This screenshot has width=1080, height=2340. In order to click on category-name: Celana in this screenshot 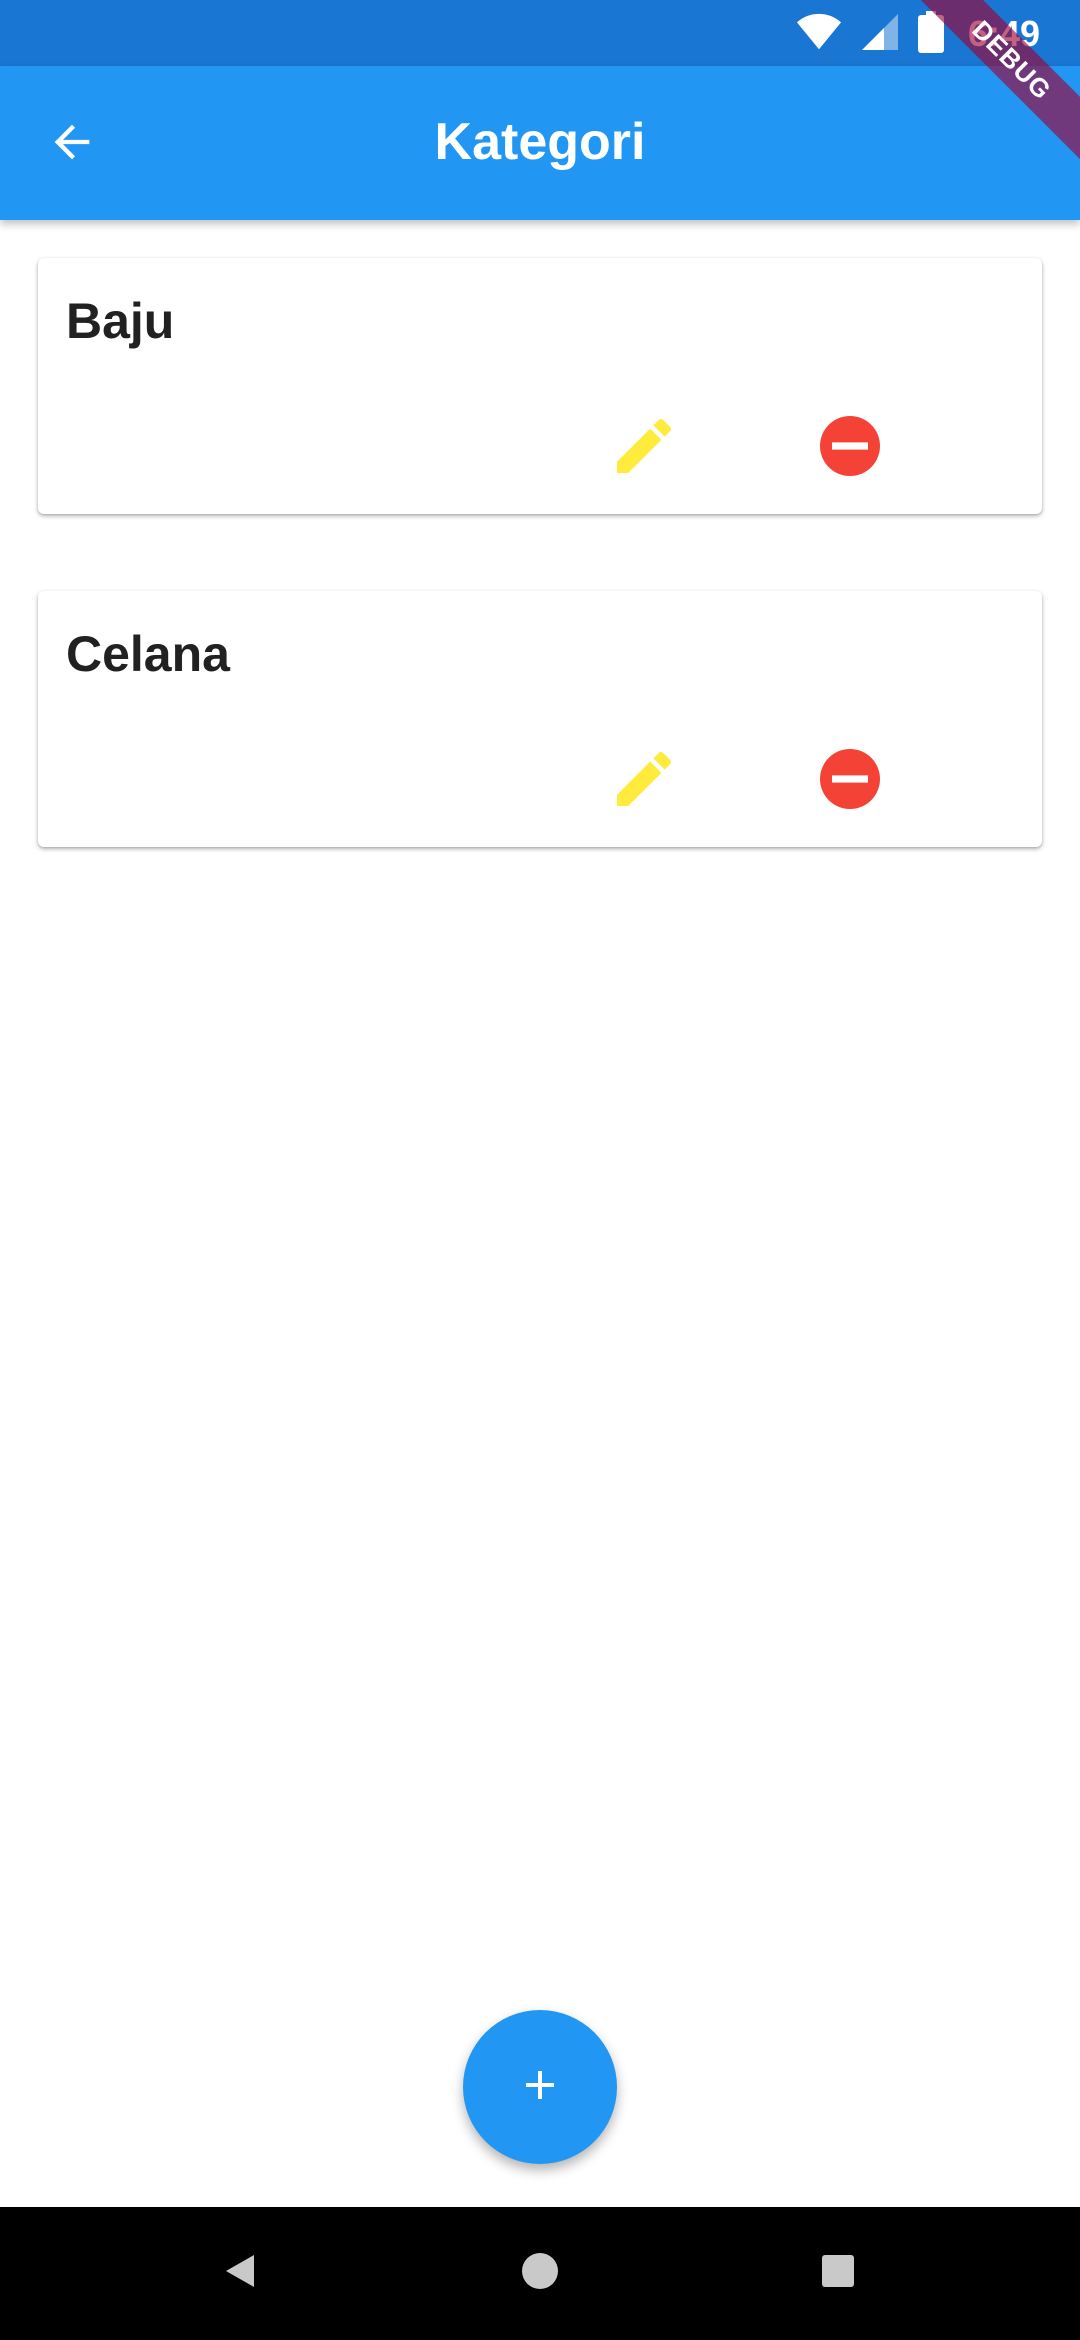, I will do `click(148, 654)`.